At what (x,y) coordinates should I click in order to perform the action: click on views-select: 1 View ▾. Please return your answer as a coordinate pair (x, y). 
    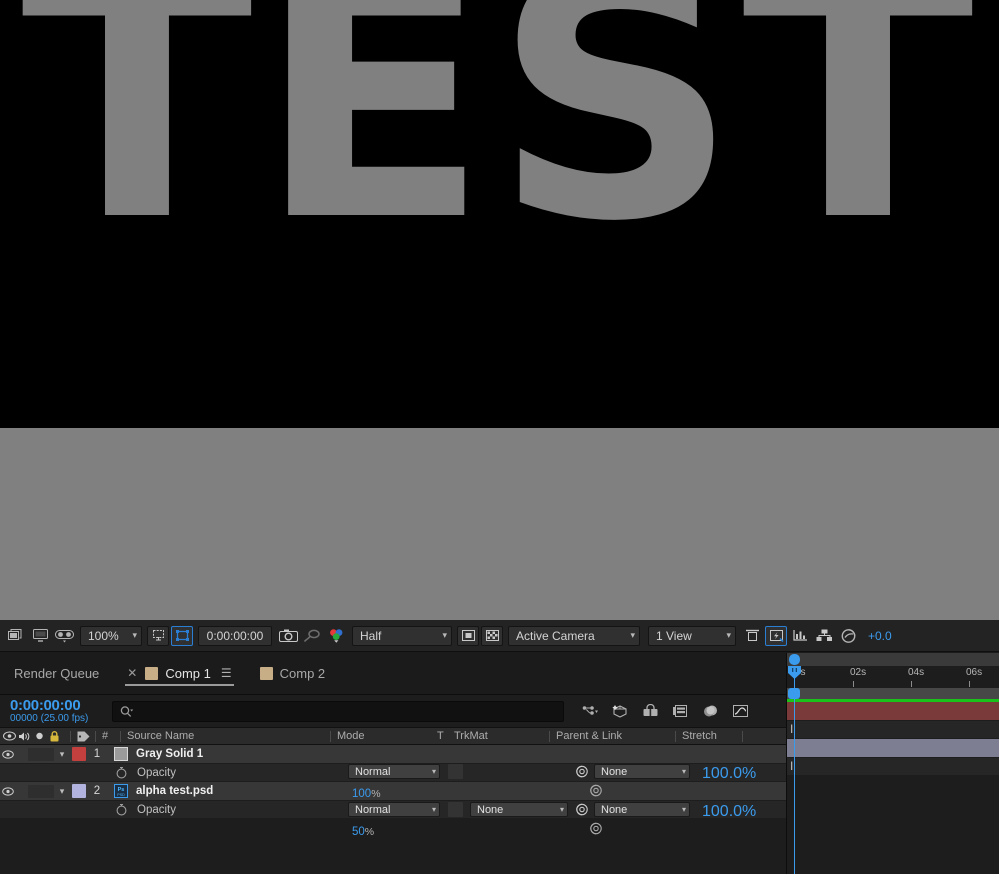
    Looking at the image, I should click on (692, 635).